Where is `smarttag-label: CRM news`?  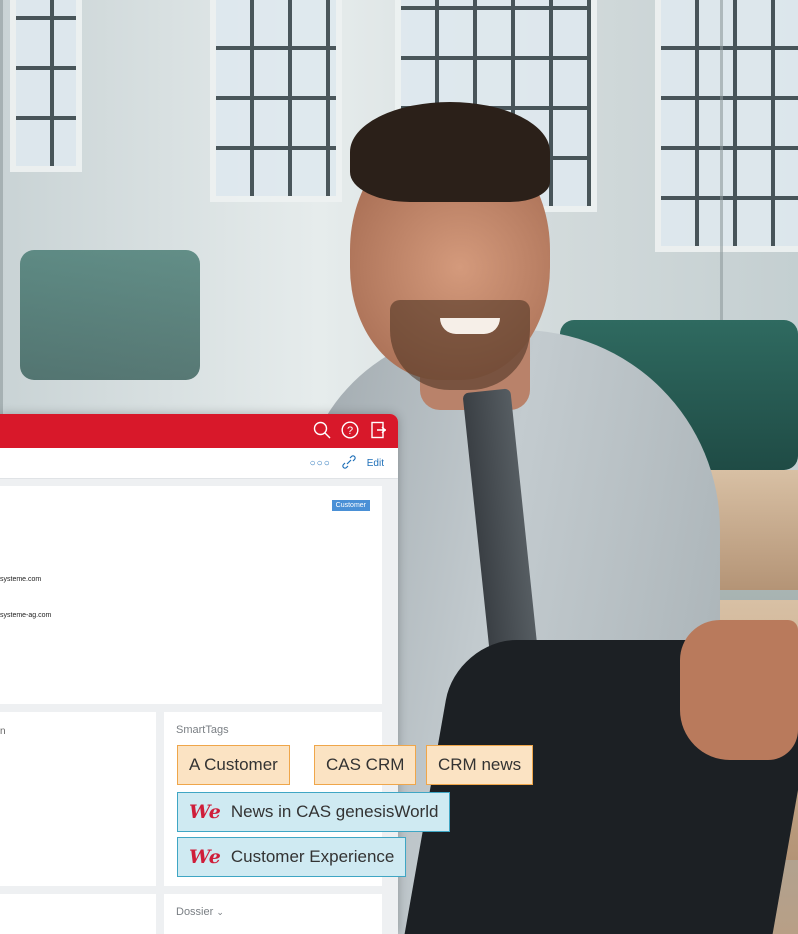
smarttag-label: CRM news is located at coordinates (480, 764).